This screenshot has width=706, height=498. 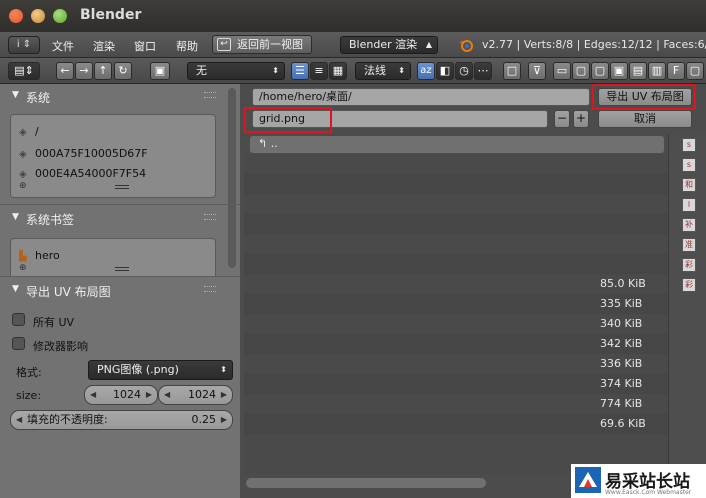 I want to click on render-engine-label: Blender 渲染, so click(x=383, y=44).